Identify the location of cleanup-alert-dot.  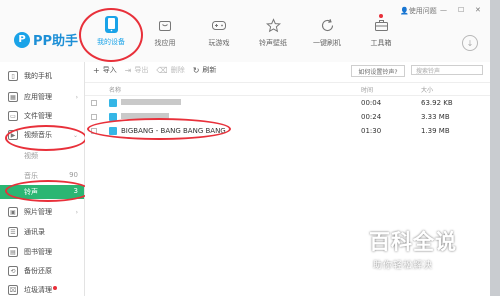
(55, 288).